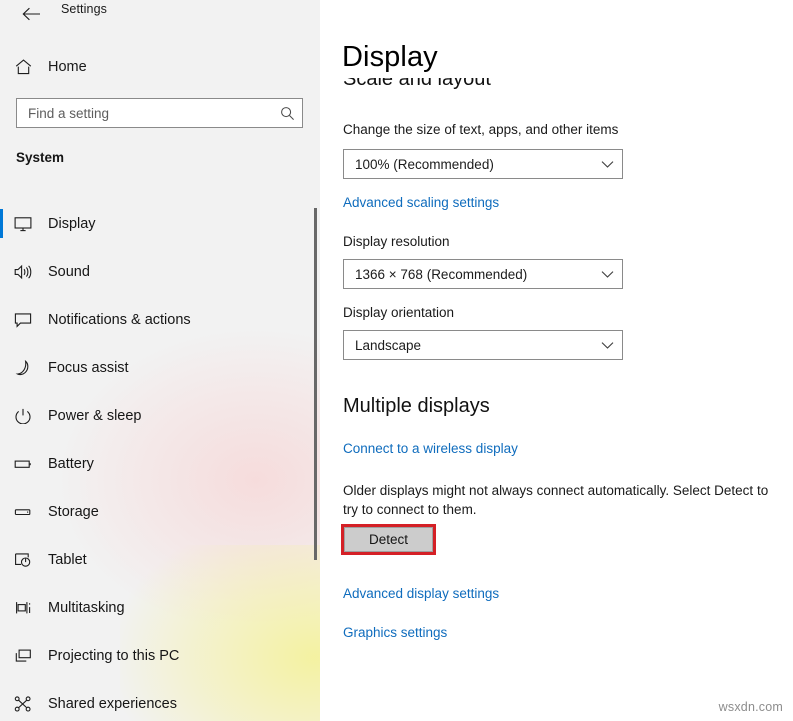 This screenshot has height=721, width=793. What do you see at coordinates (424, 164) in the screenshot?
I see `scale-dropdown-value: 100% (Recommended)` at bounding box center [424, 164].